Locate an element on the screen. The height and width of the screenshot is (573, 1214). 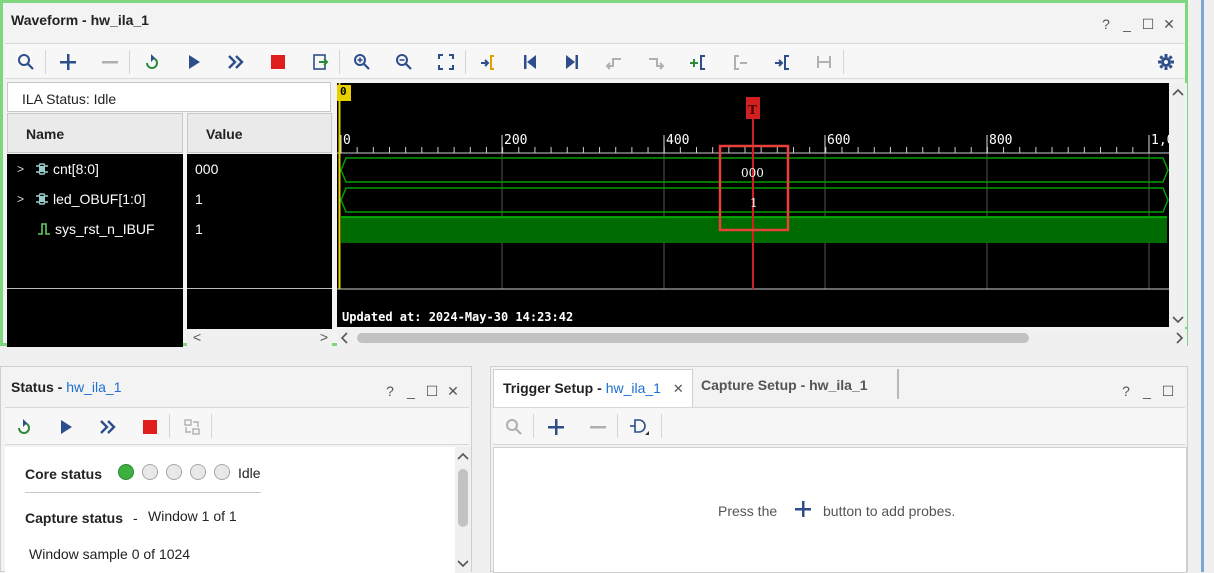
signal-value-panel: 000 1 1 is located at coordinates (259, 250).